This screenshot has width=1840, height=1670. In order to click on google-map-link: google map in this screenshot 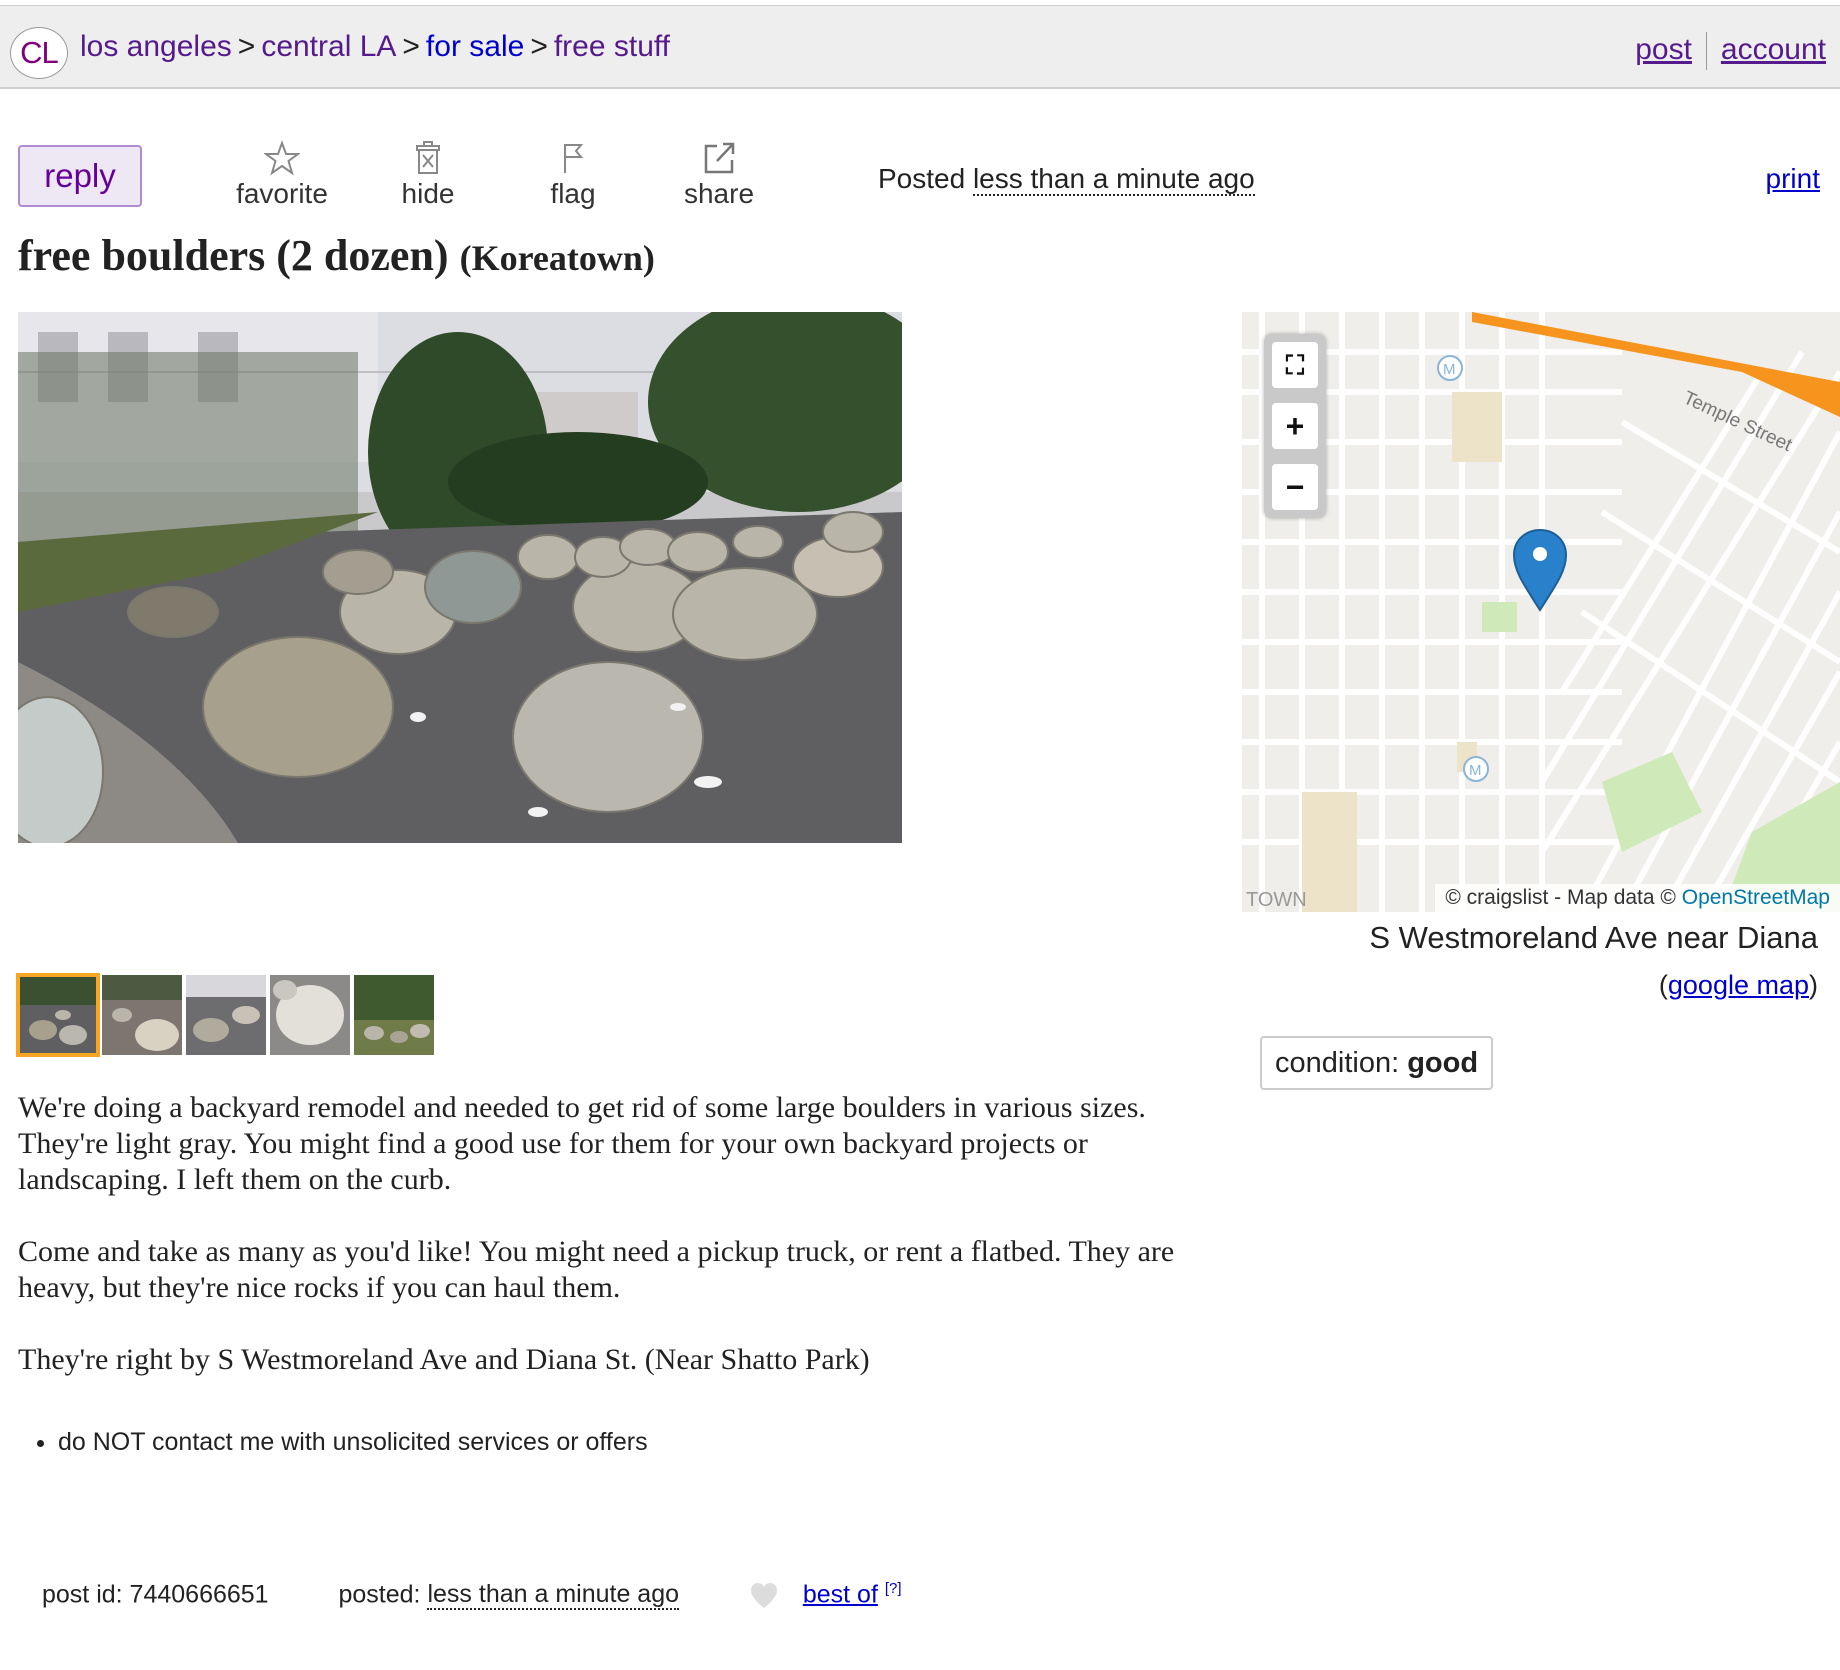, I will do `click(1738, 985)`.